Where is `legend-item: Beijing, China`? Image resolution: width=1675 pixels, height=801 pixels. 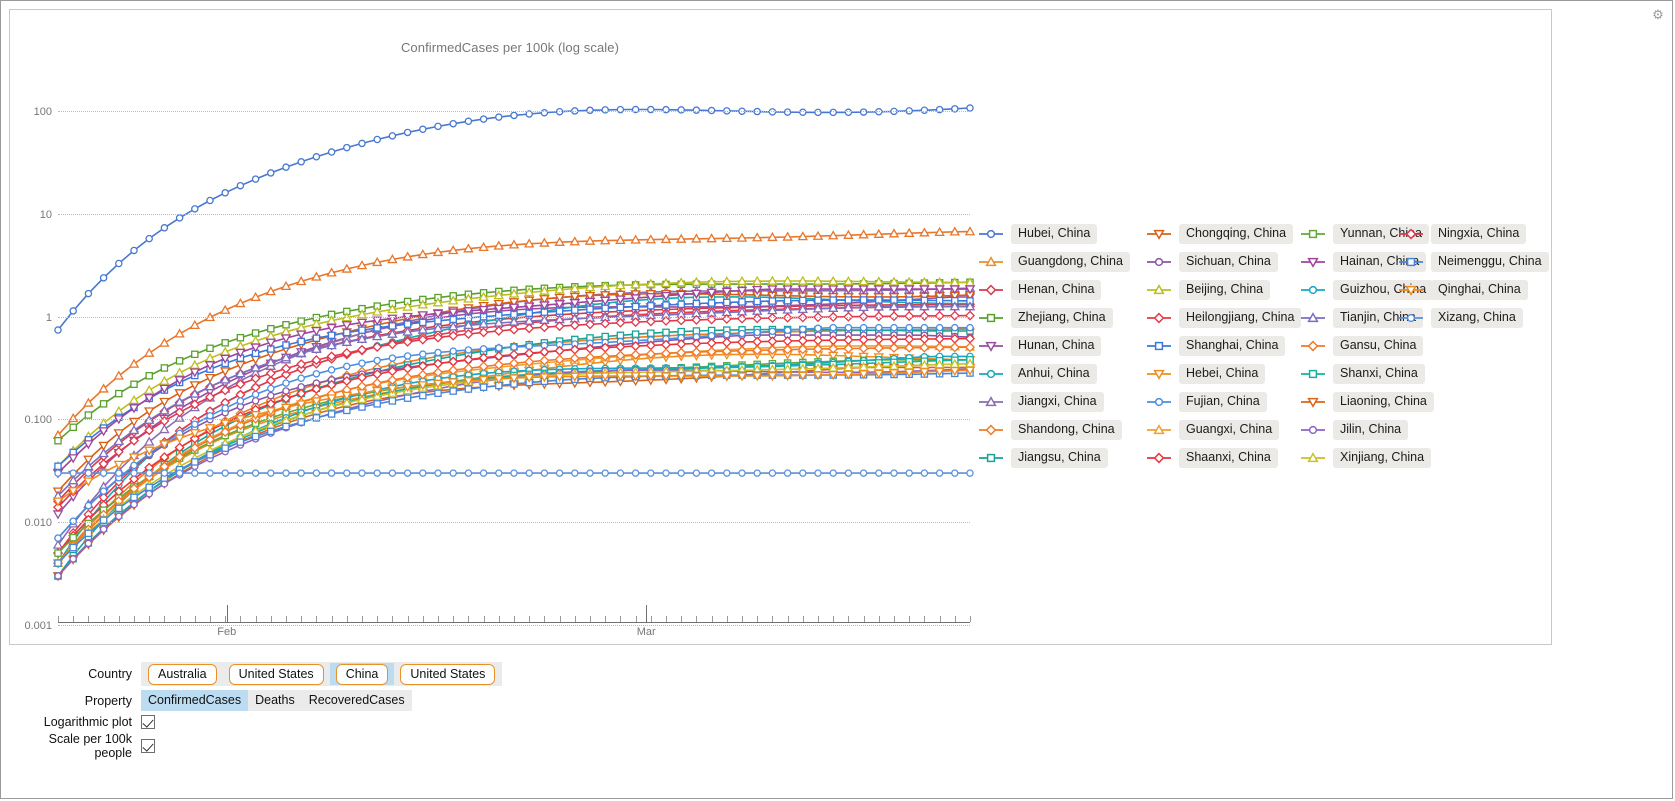
legend-item: Beijing, China is located at coordinates (1223, 290).